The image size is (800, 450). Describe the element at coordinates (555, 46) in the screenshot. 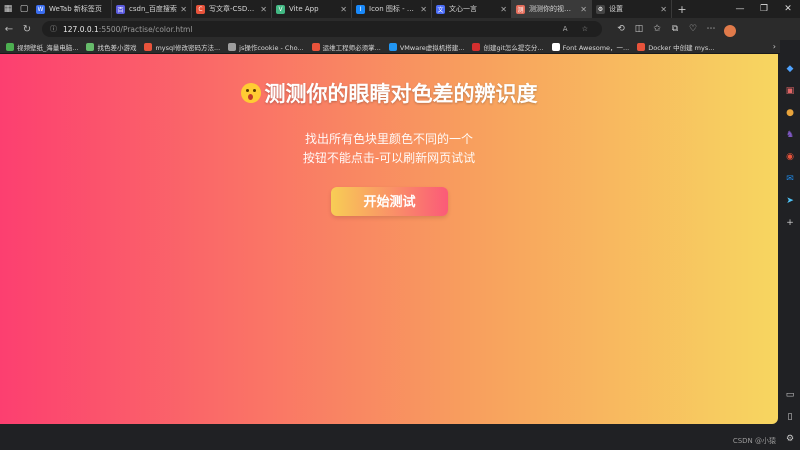

I see `flag-icon` at that location.